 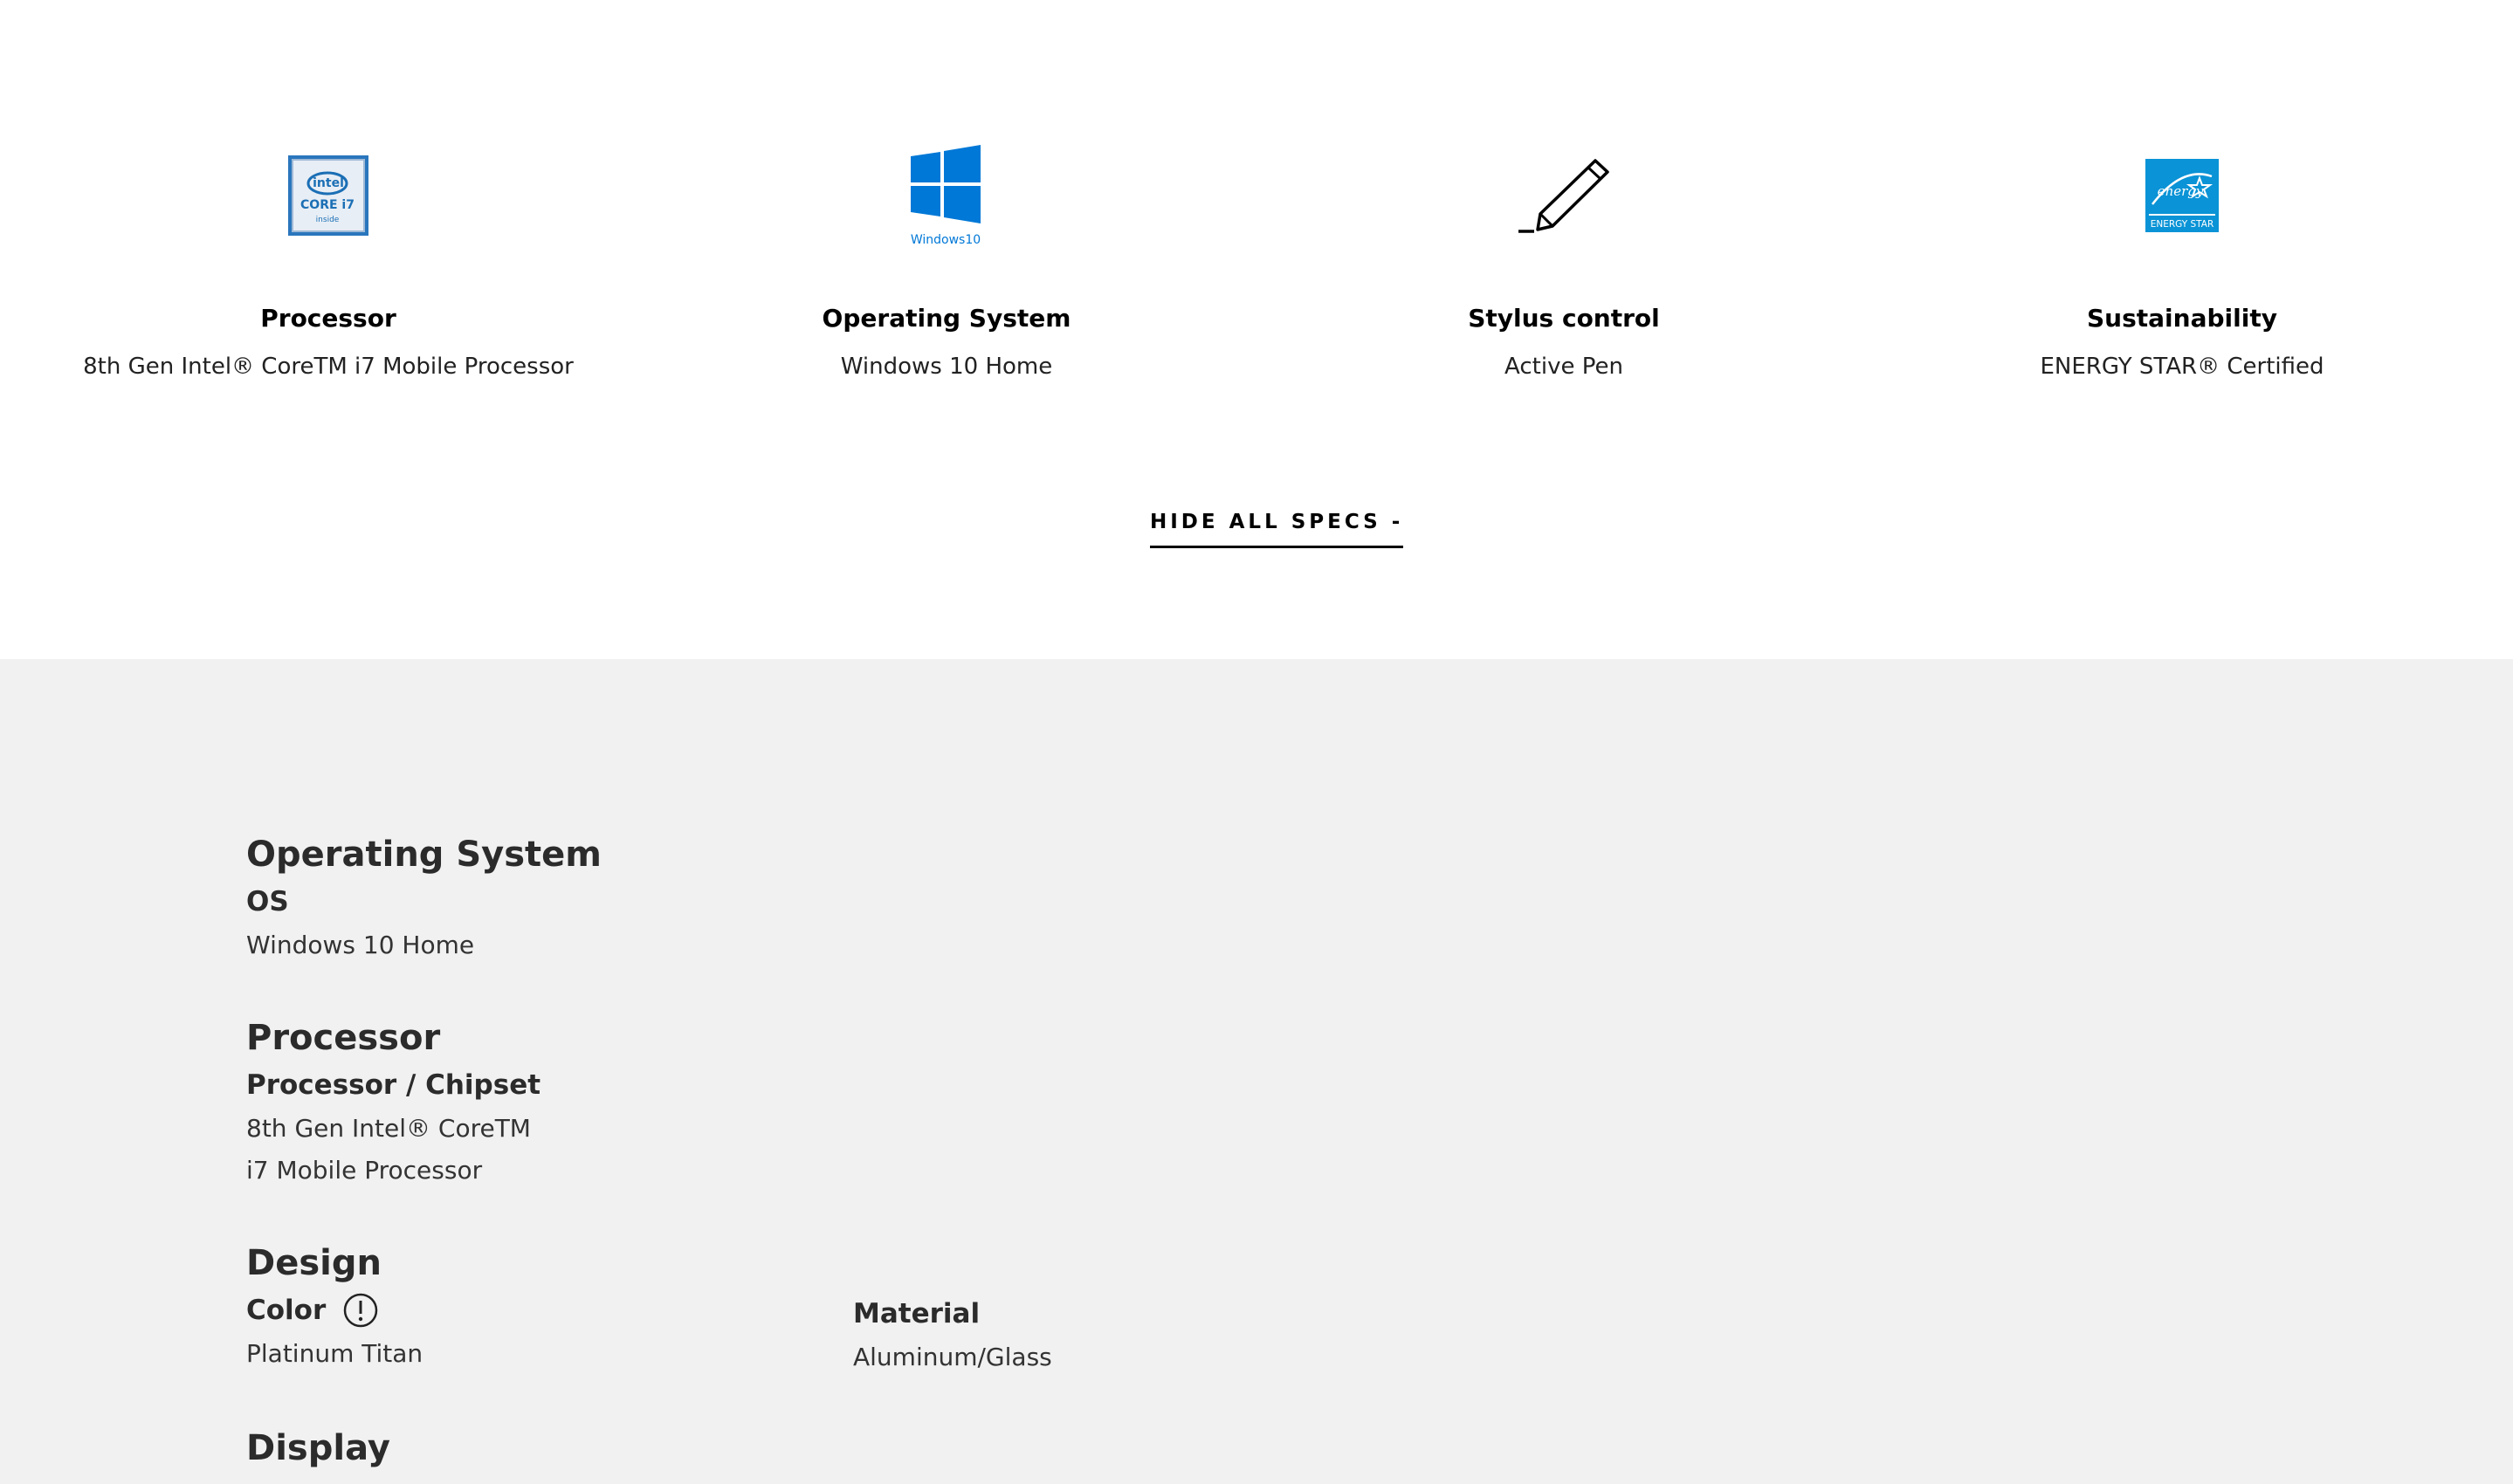 What do you see at coordinates (1564, 318) in the screenshot?
I see `highlight-title: Stylus control` at bounding box center [1564, 318].